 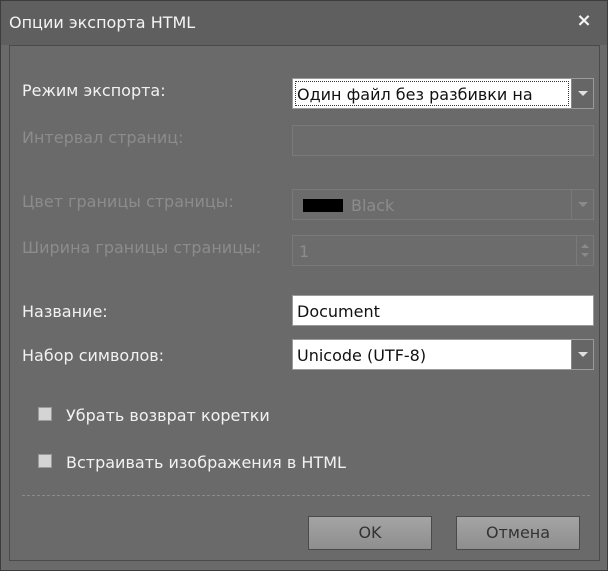 I want to click on cancel-button: Отмена, so click(x=518, y=533).